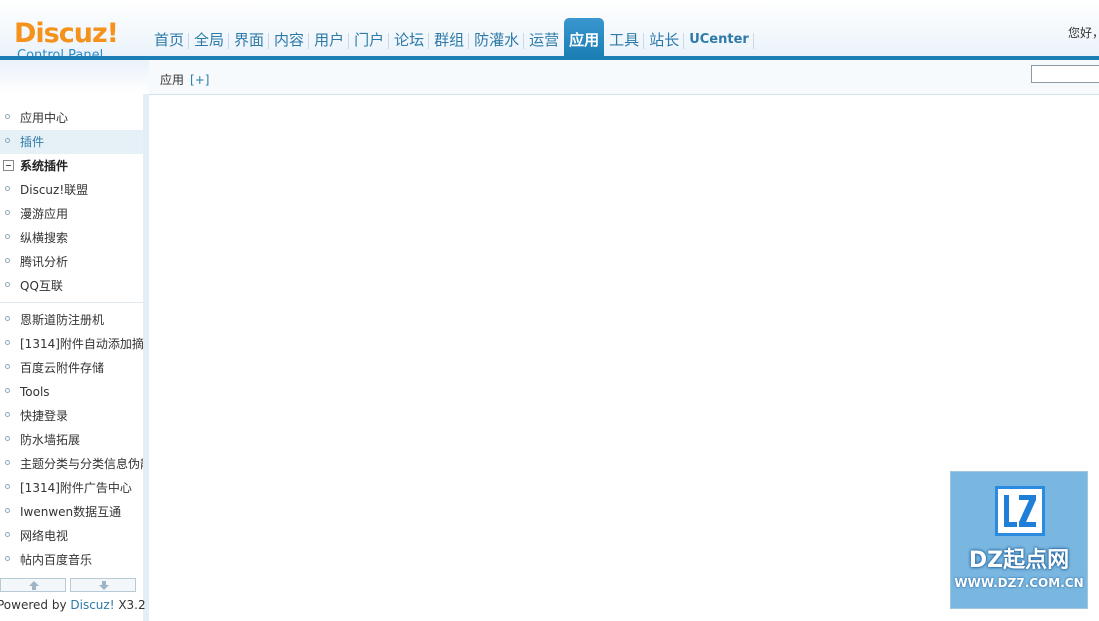 This screenshot has width=1099, height=621. I want to click on sidebar-item-plugin: 百度云附件存储, so click(71, 368).